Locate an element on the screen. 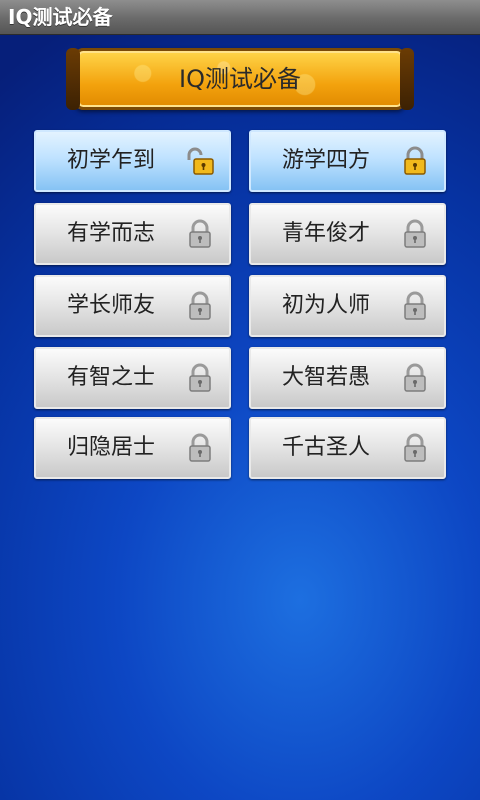 This screenshot has height=800, width=480. level-button-7: 有智之士 is located at coordinates (132, 378).